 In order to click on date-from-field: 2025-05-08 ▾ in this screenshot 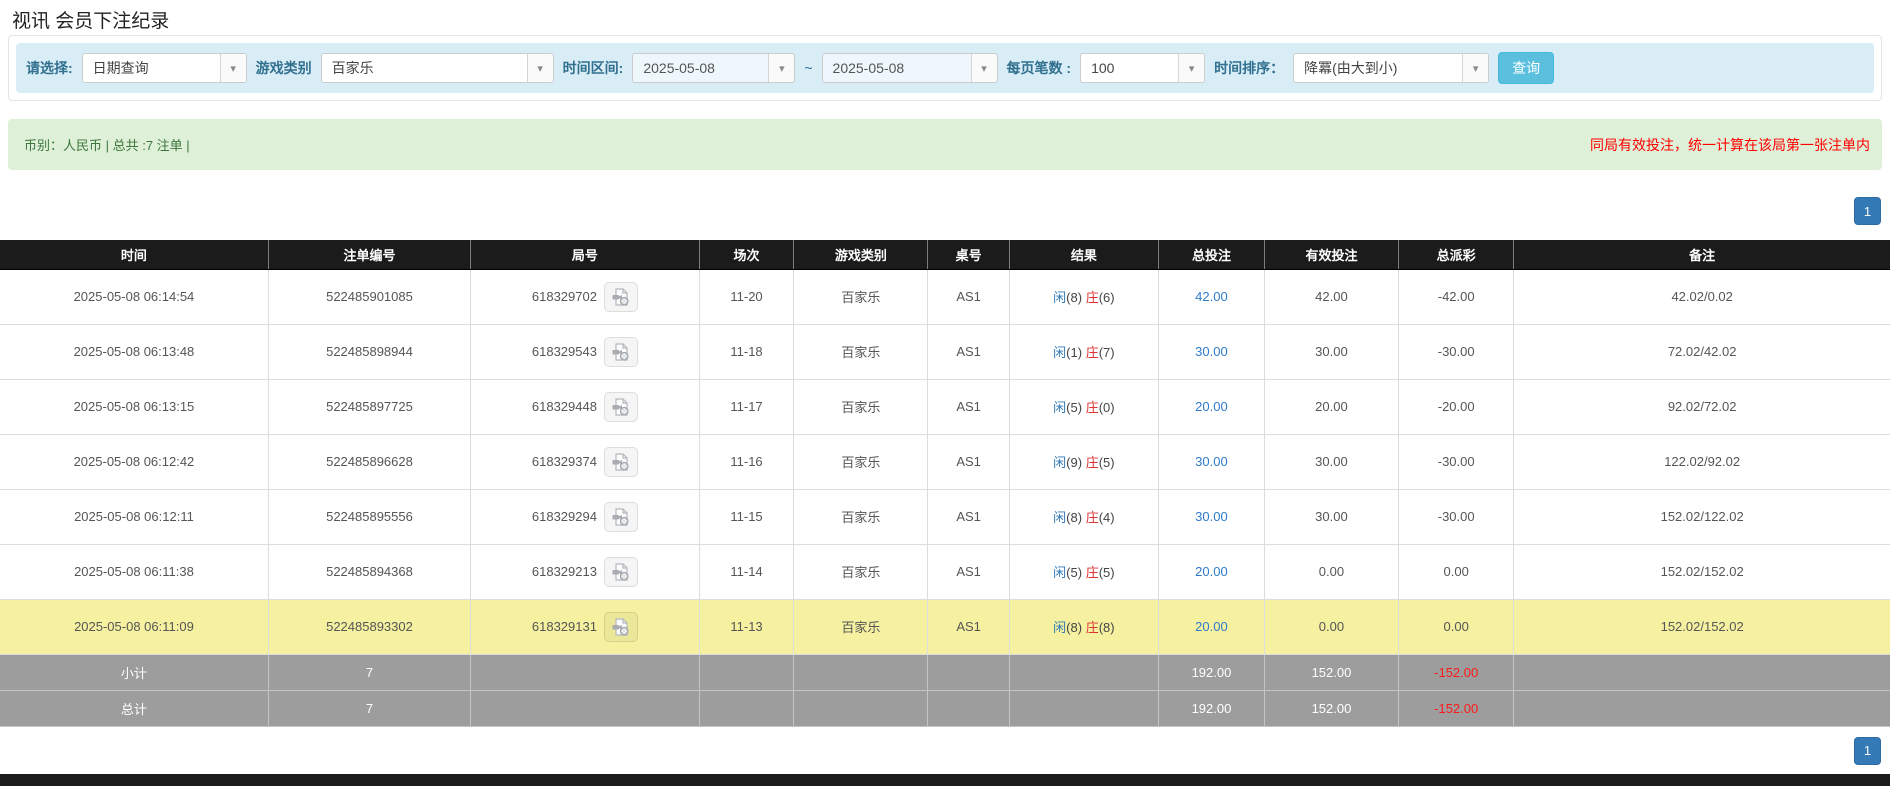, I will do `click(714, 68)`.